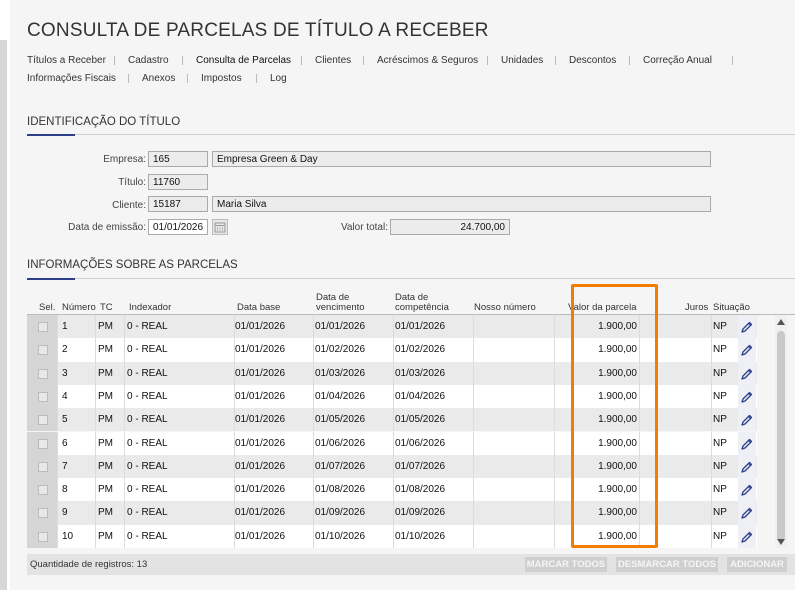 The image size is (795, 590). What do you see at coordinates (221, 78) in the screenshot?
I see `tab-impostos: Impostos` at bounding box center [221, 78].